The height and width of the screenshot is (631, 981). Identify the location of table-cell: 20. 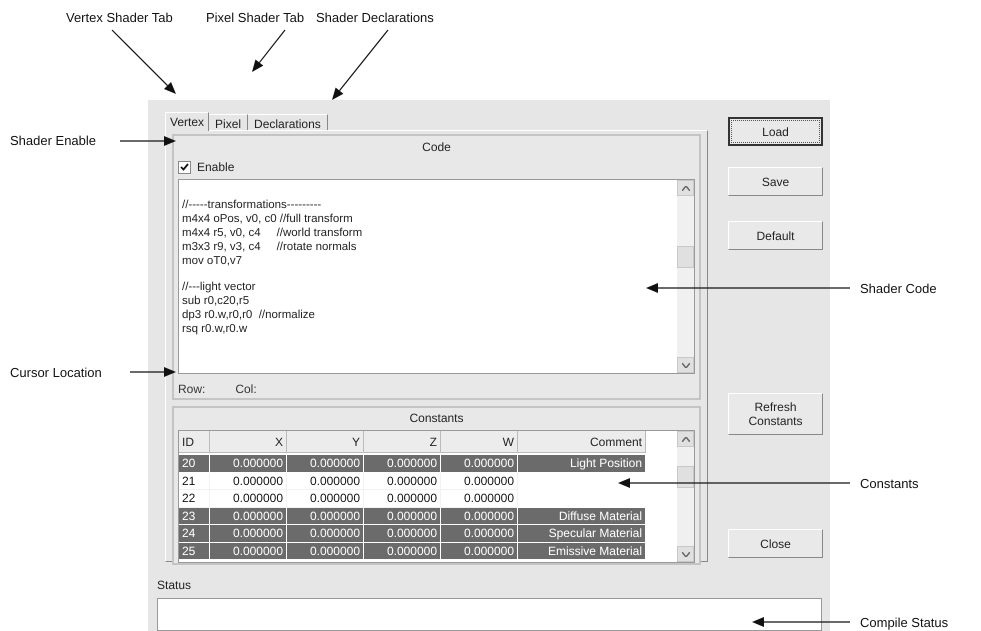
(194, 463).